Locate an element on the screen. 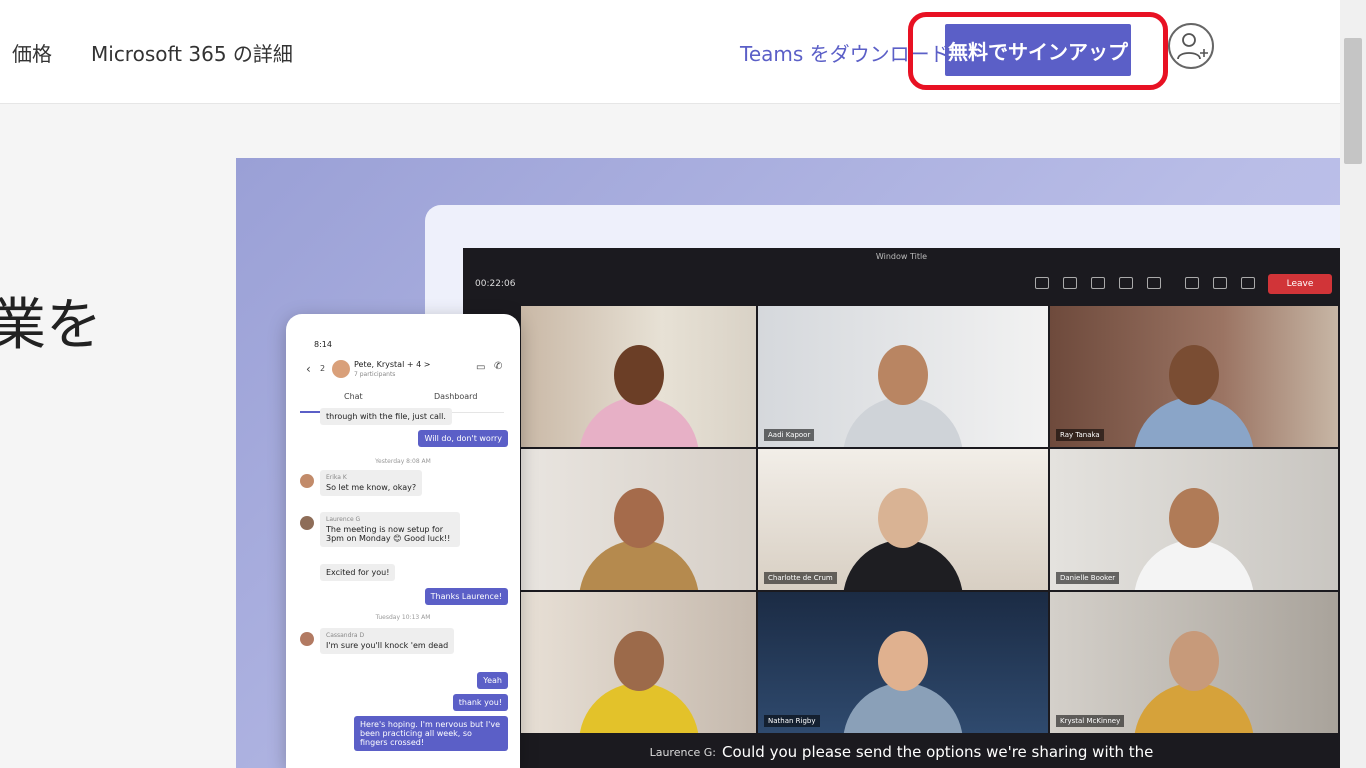  meeting-toolbar: 00:22:06 Leave is located at coordinates (901, 284).